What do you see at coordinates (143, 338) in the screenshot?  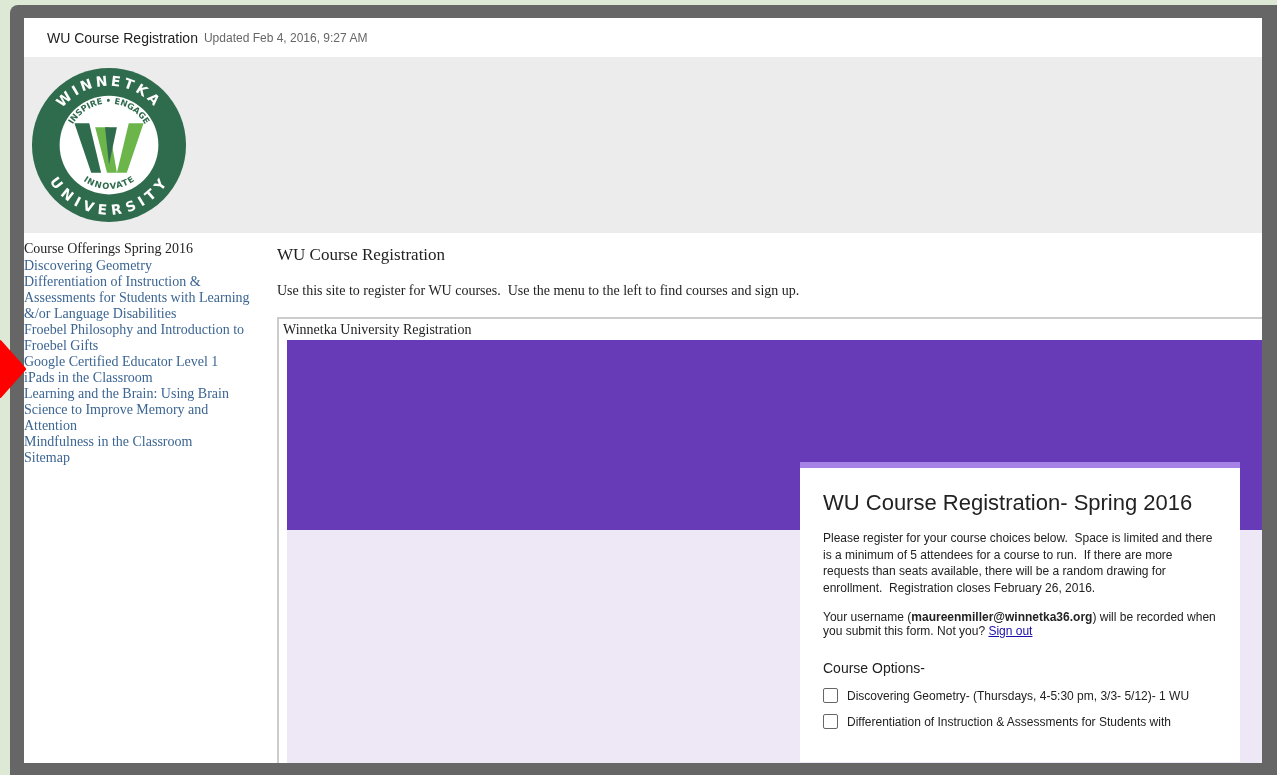 I see `sidebar-link: Froebel Philosophy and Introduction to Froebel Gifts` at bounding box center [143, 338].